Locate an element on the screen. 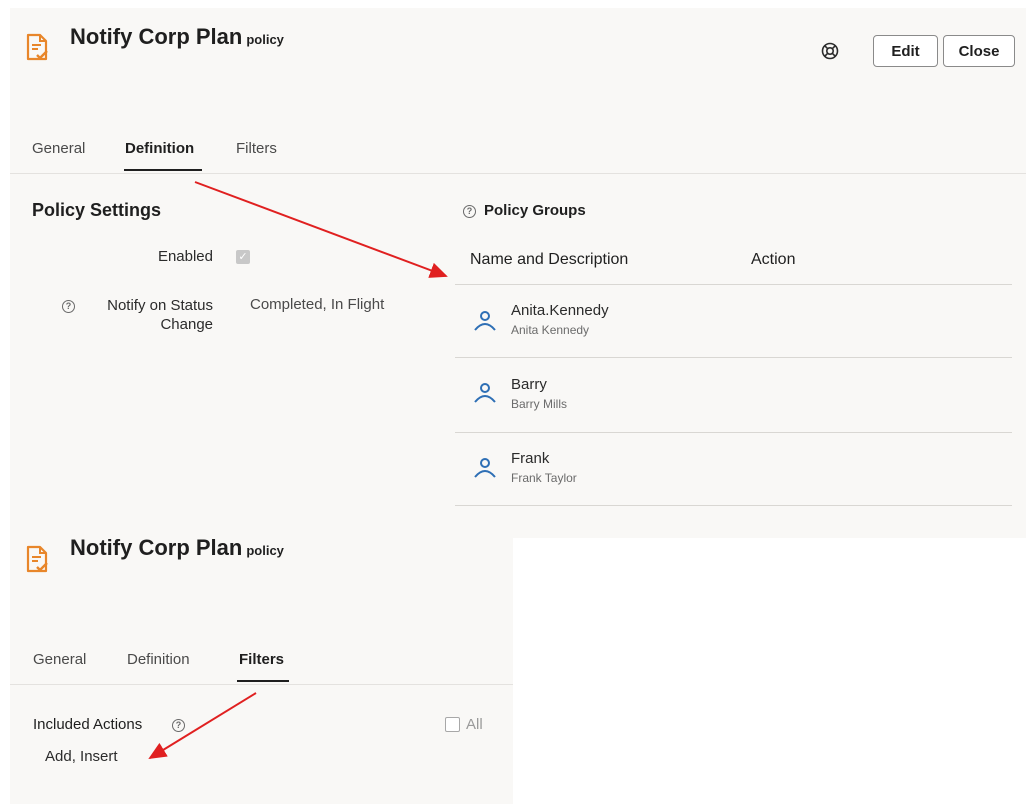  column-header-action: Action is located at coordinates (773, 259).